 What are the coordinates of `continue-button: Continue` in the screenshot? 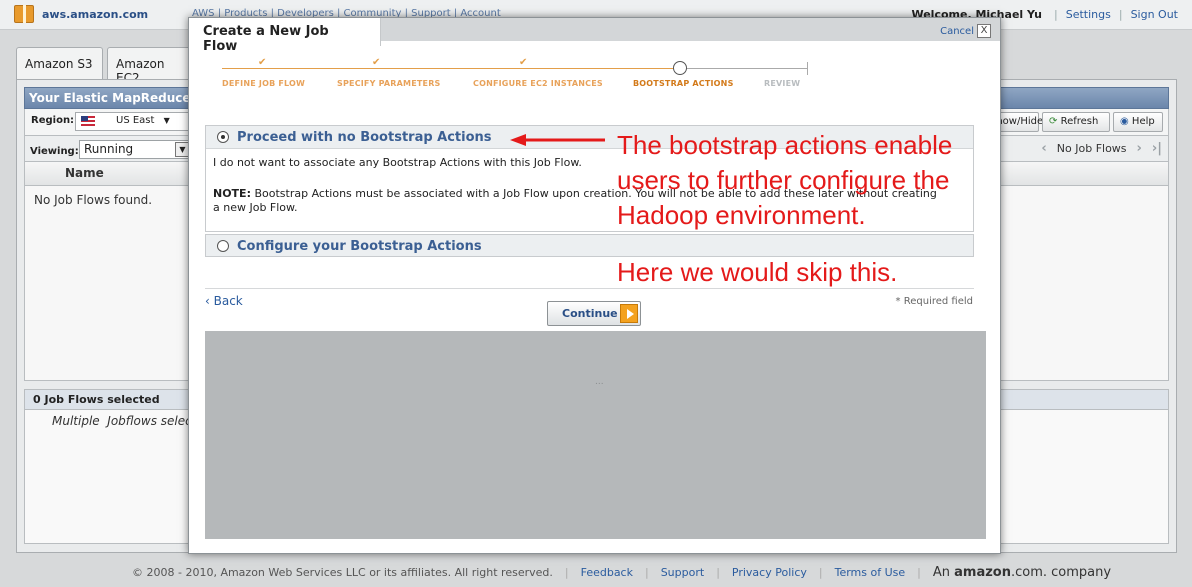 It's located at (594, 313).